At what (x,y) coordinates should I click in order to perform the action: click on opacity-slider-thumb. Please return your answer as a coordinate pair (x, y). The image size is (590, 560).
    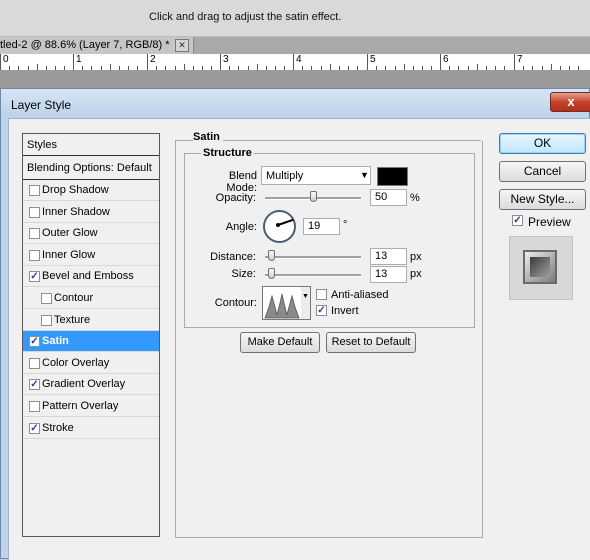
    Looking at the image, I should click on (313, 196).